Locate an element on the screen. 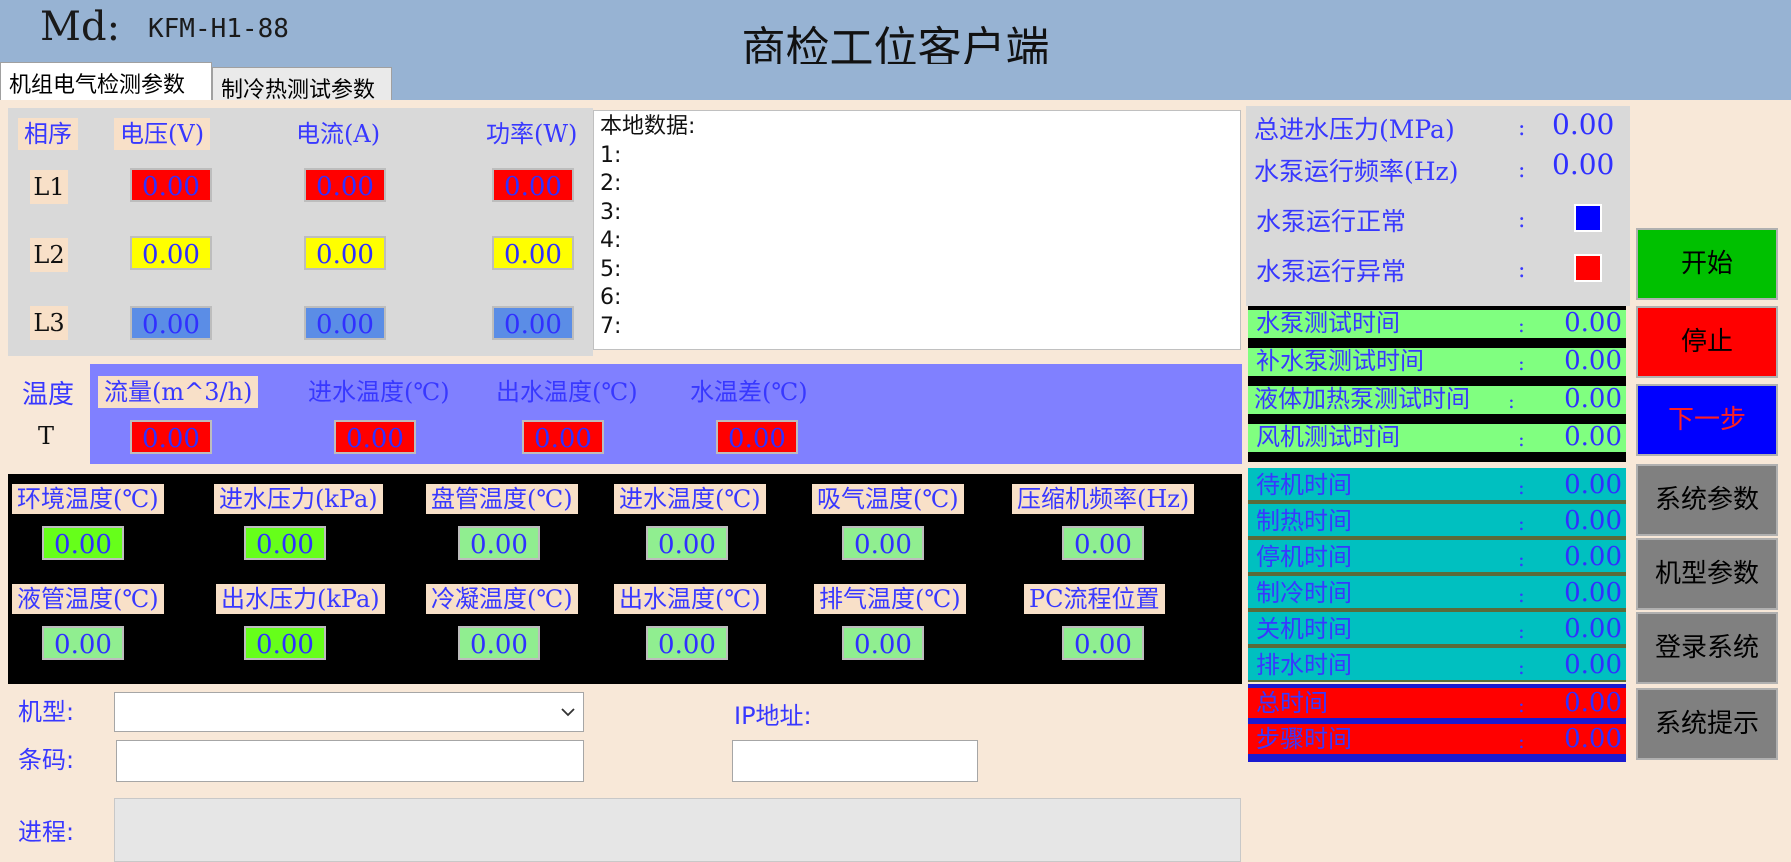  outlet-temp-value: 0.00 is located at coordinates (563, 437).